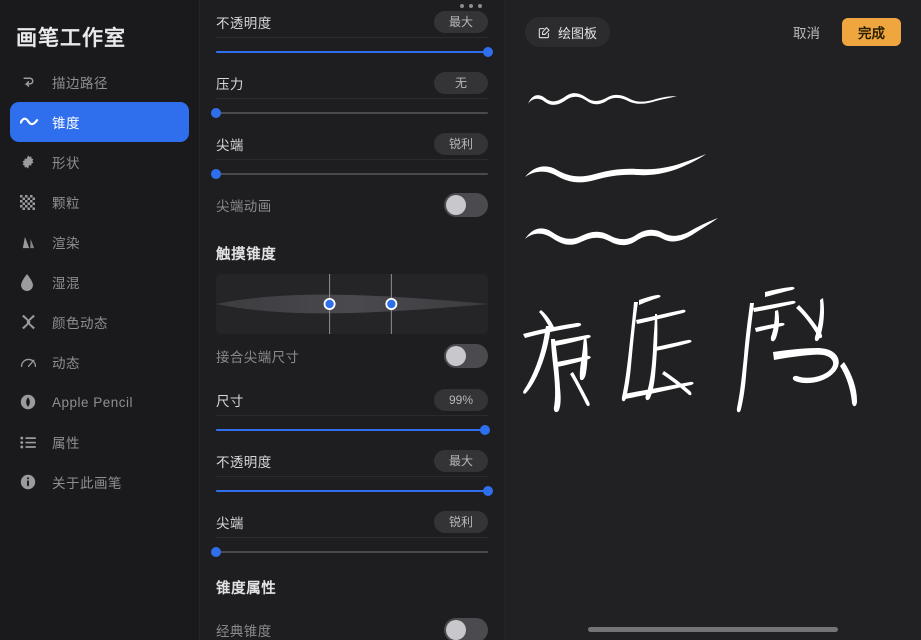 The image size is (921, 640). Describe the element at coordinates (258, 357) in the screenshot. I see `control-label: 接合尖端尺寸` at that location.